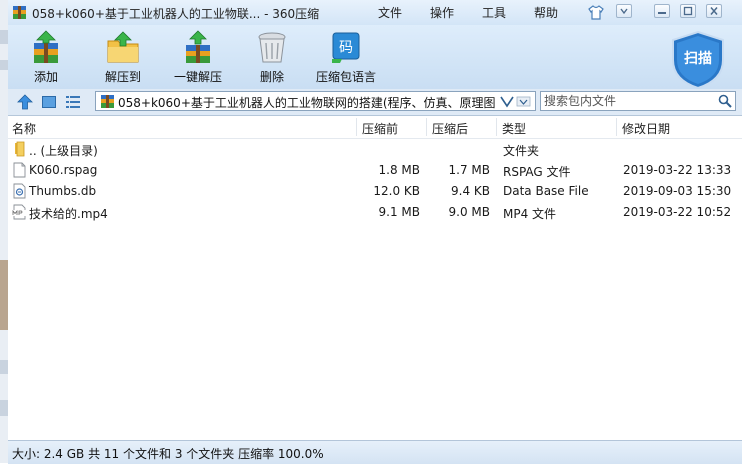  Describe the element at coordinates (516, 101) in the screenshot. I see `address-dropdown-icon` at that location.